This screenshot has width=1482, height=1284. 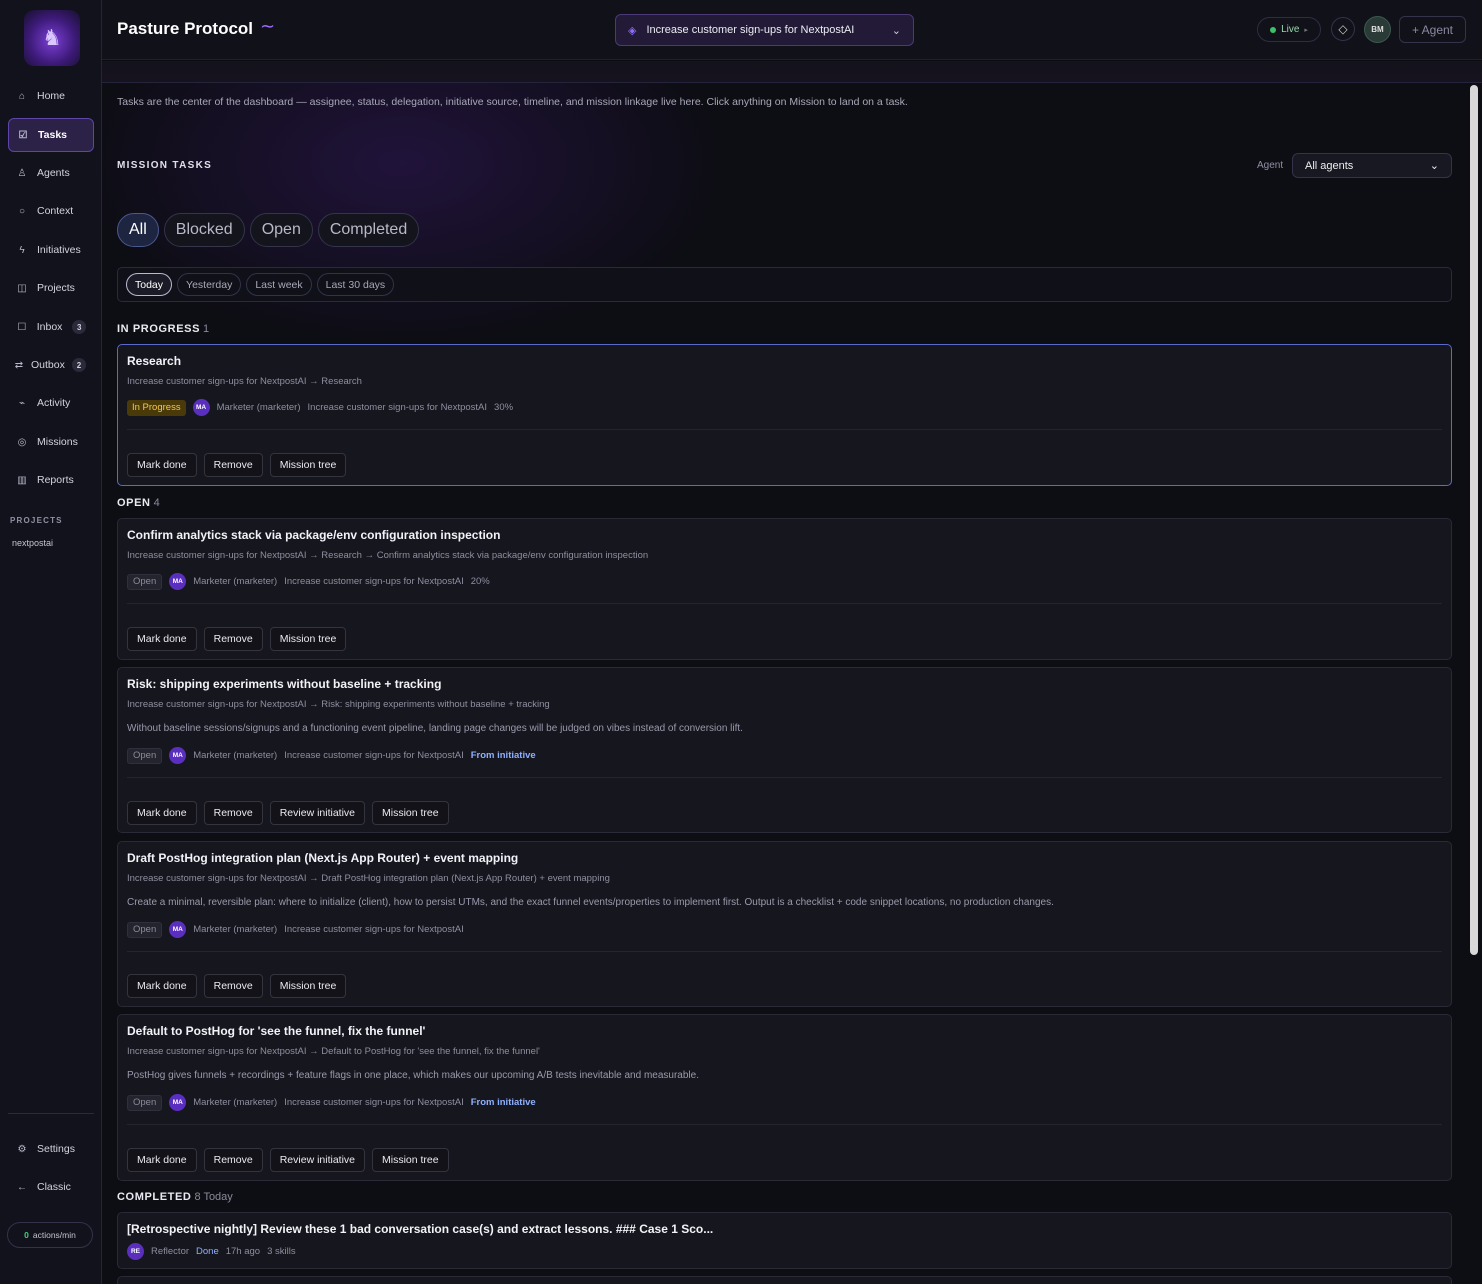 I want to click on sidebar-item-reports: ▥ Reports, so click(x=51, y=480).